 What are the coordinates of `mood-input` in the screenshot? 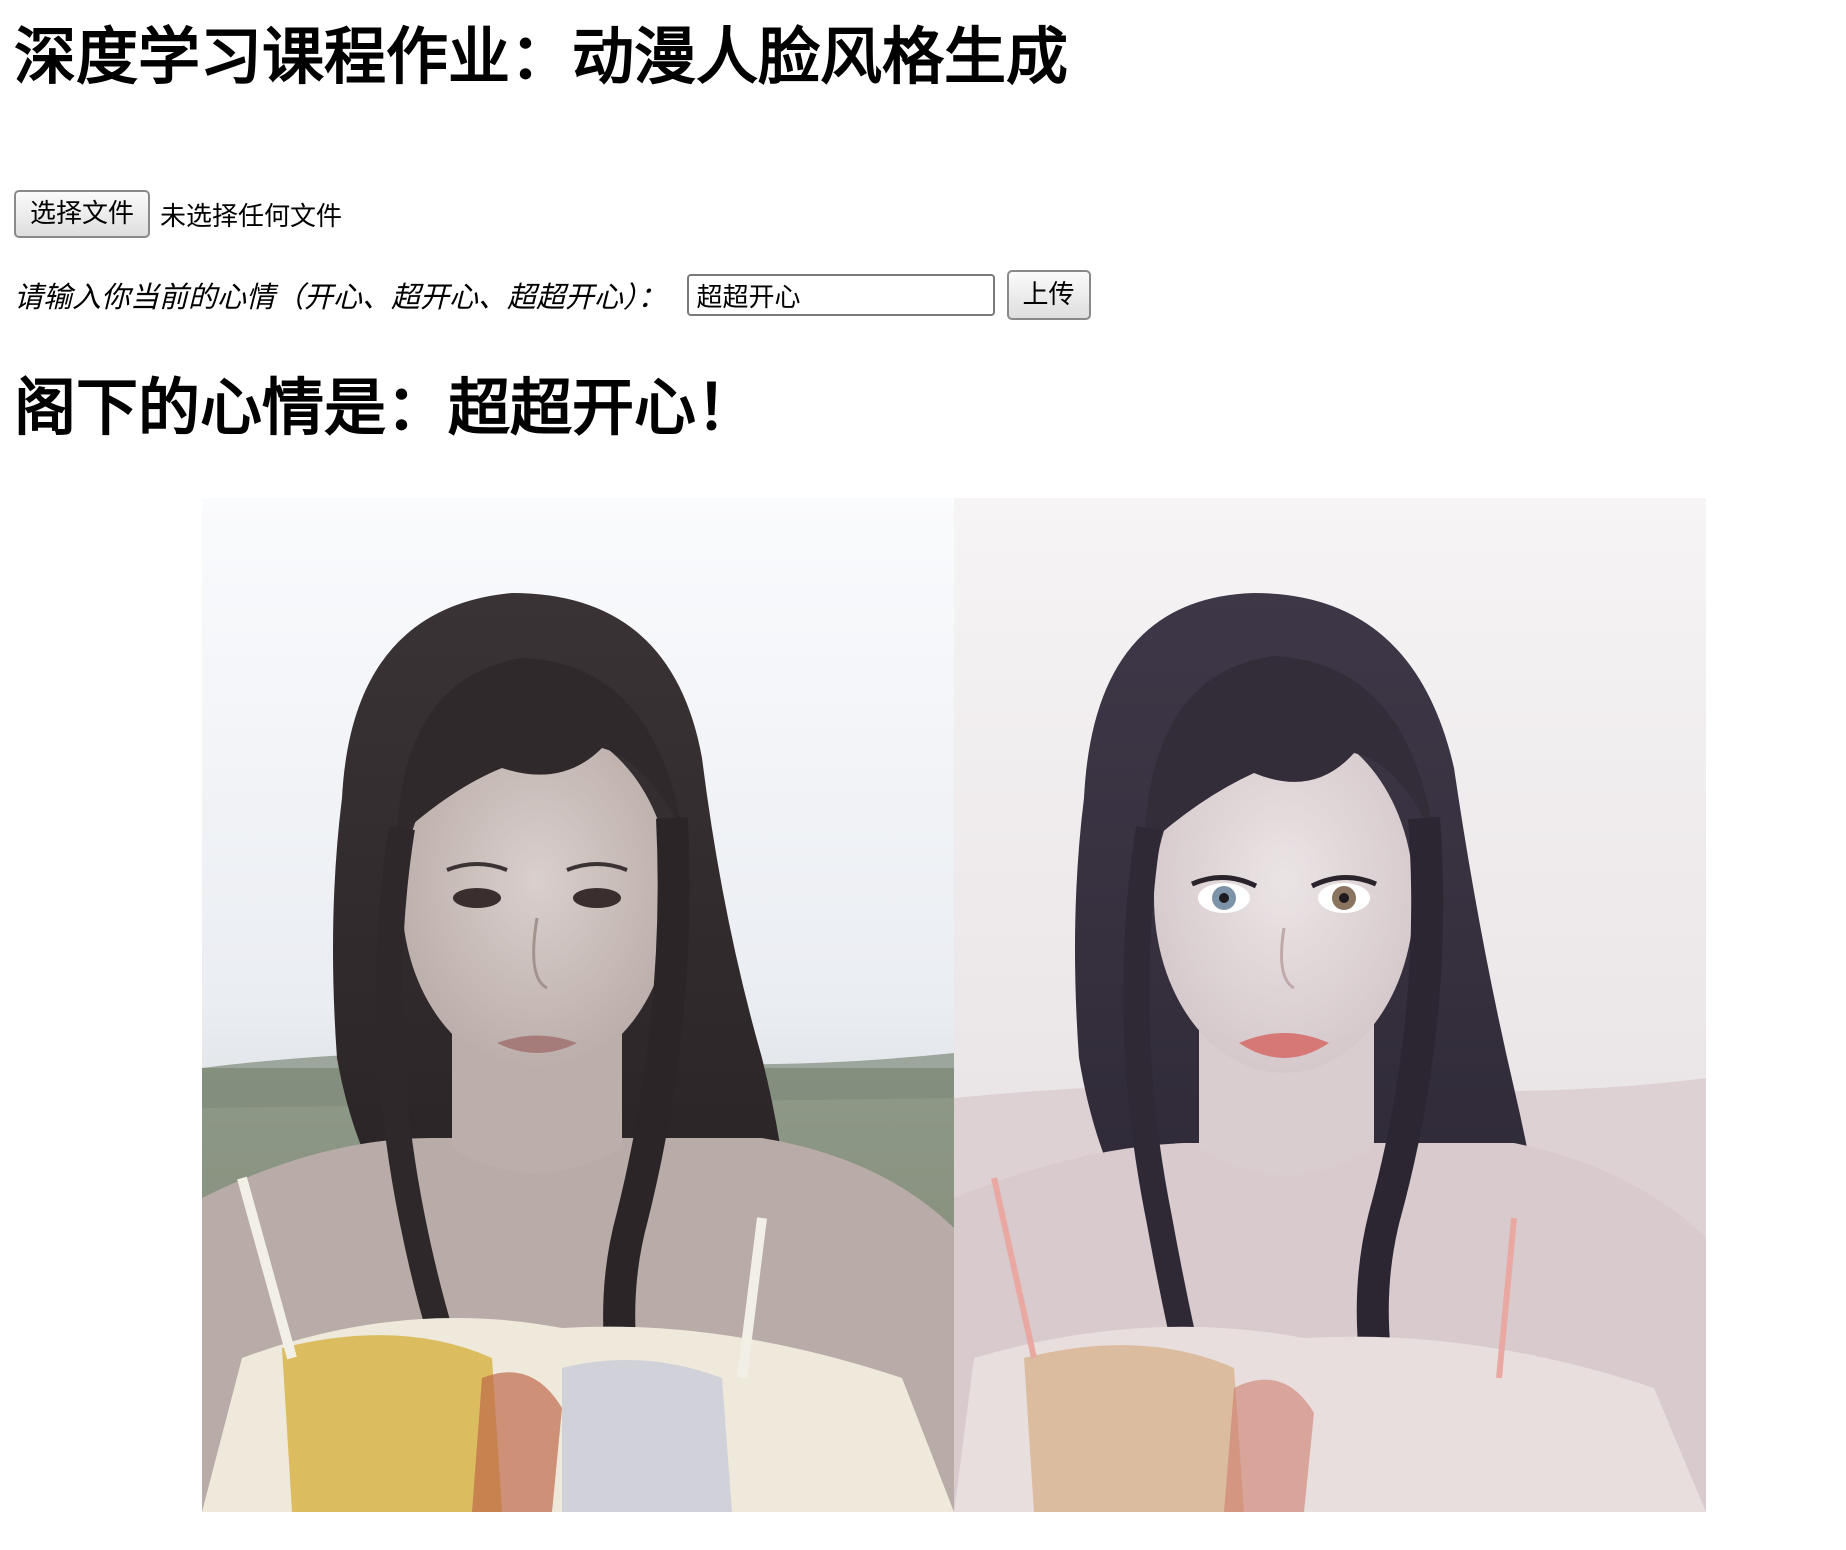 It's located at (840, 295).